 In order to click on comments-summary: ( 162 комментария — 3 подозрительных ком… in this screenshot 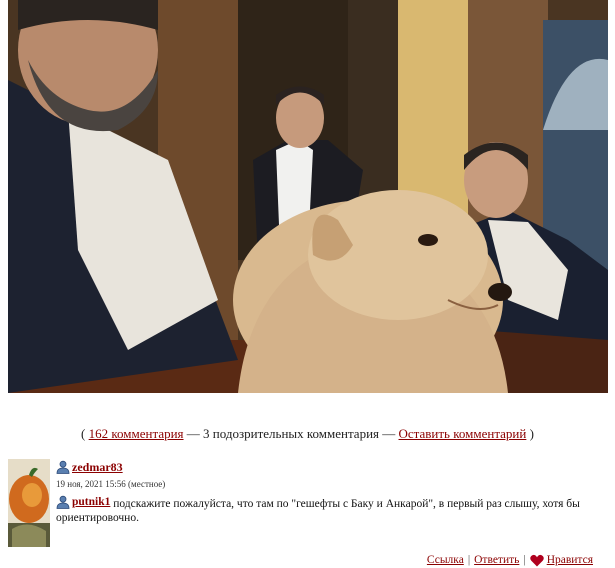, I will do `click(307, 434)`.